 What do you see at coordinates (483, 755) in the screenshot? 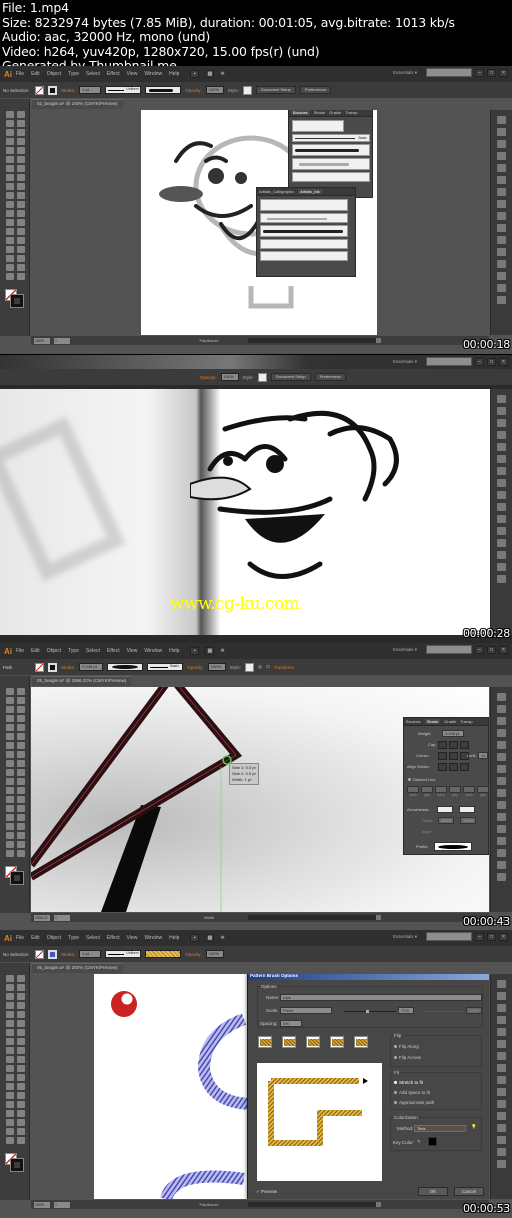
I see `limit-field: 10` at bounding box center [483, 755].